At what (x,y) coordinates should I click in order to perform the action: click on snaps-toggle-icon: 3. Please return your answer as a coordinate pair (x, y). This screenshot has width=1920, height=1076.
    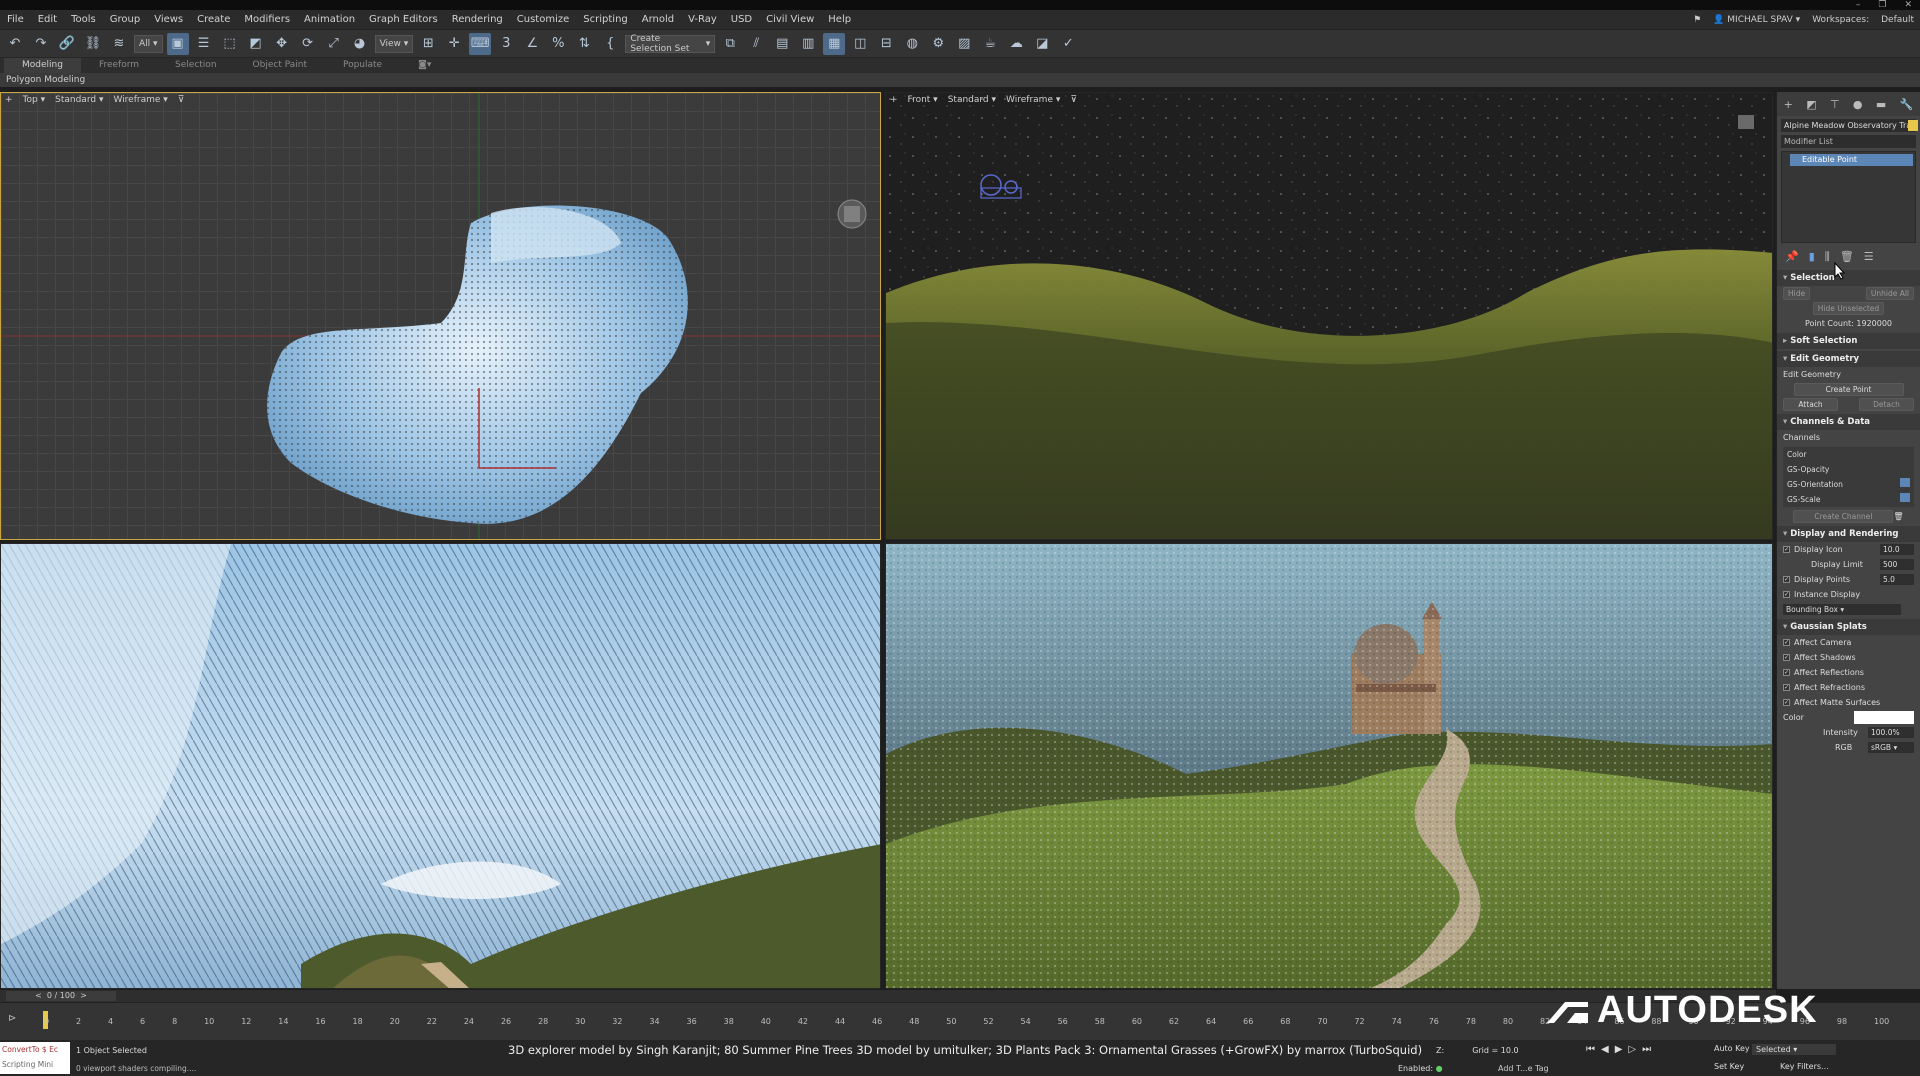
    Looking at the image, I should click on (506, 44).